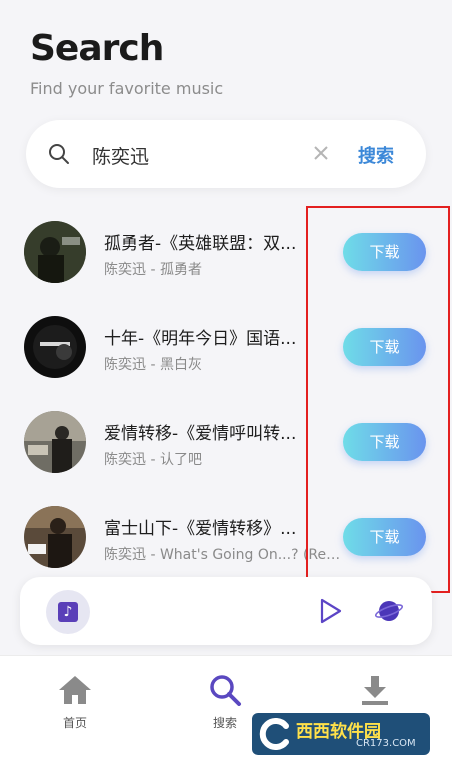  Describe the element at coordinates (331, 611) in the screenshot. I see `play-icon` at that location.